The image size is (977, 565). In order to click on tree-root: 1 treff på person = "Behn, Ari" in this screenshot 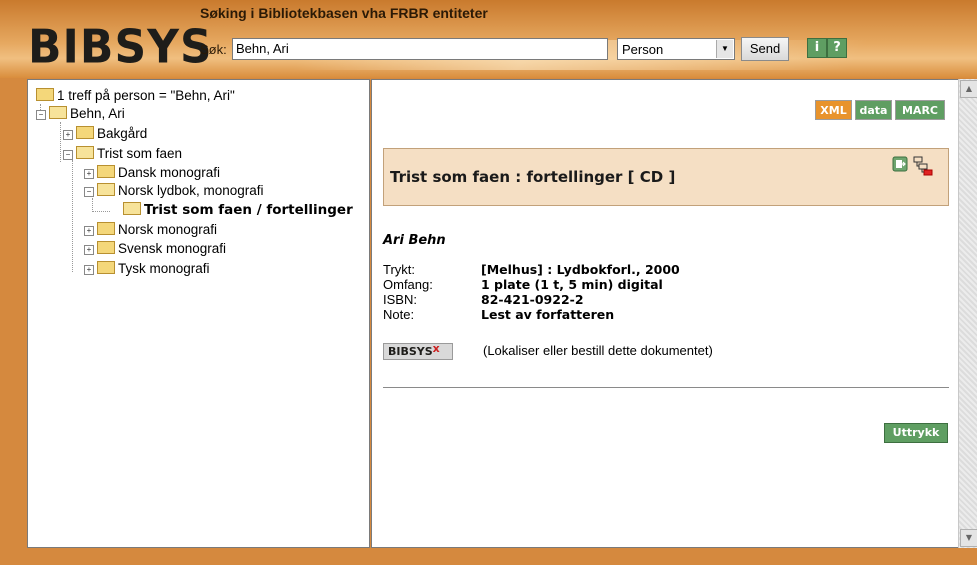, I will do `click(135, 96)`.